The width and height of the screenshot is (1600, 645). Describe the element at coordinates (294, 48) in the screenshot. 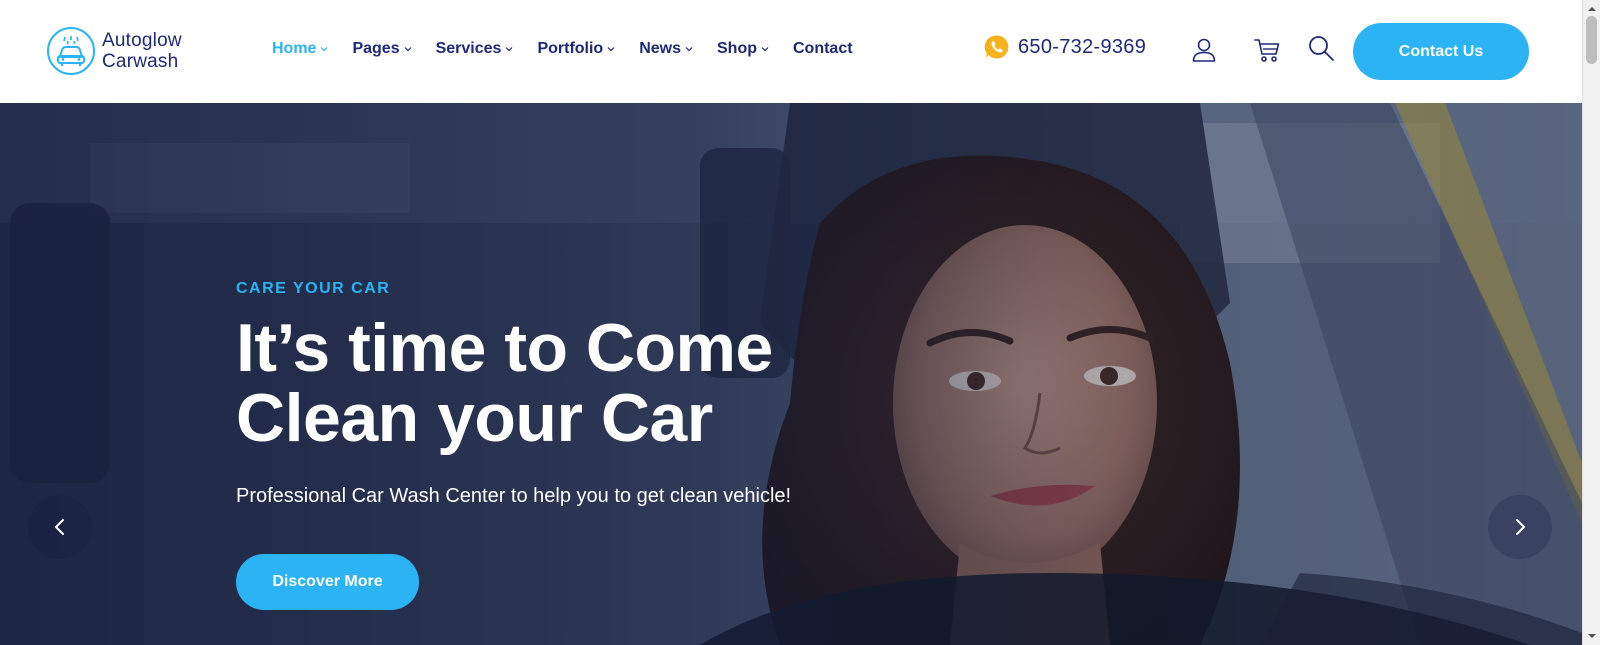

I see `nav-item-label: Home` at that location.